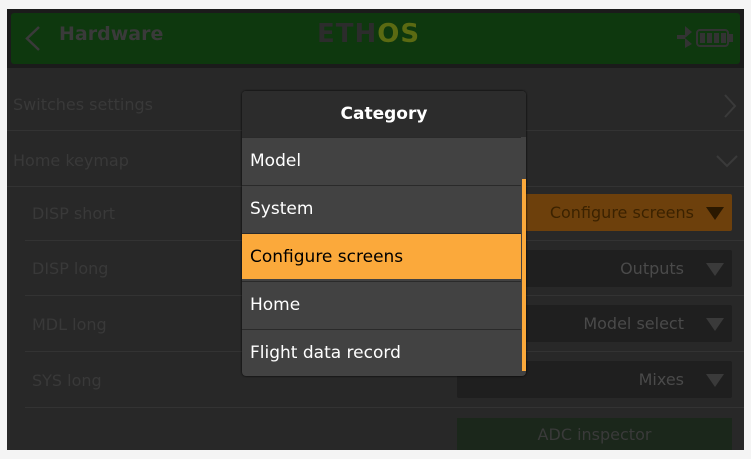 The width and height of the screenshot is (751, 459). I want to click on option-home: Home, so click(381, 304).